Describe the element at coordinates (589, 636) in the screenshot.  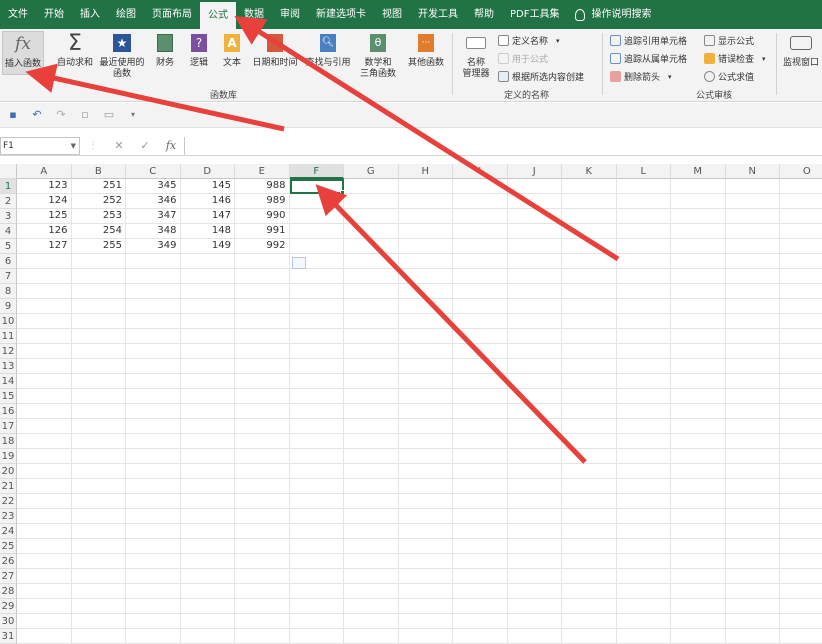
I see `cell-k31` at that location.